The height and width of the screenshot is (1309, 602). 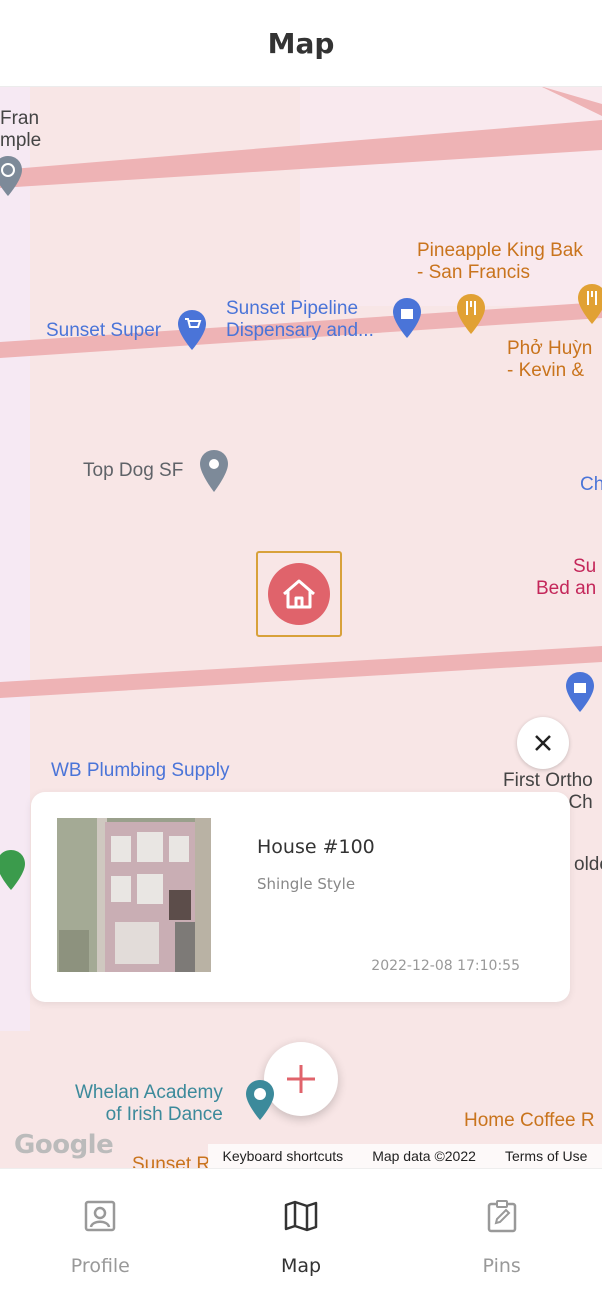 What do you see at coordinates (64, 1145) in the screenshot?
I see `google-logo: Google` at bounding box center [64, 1145].